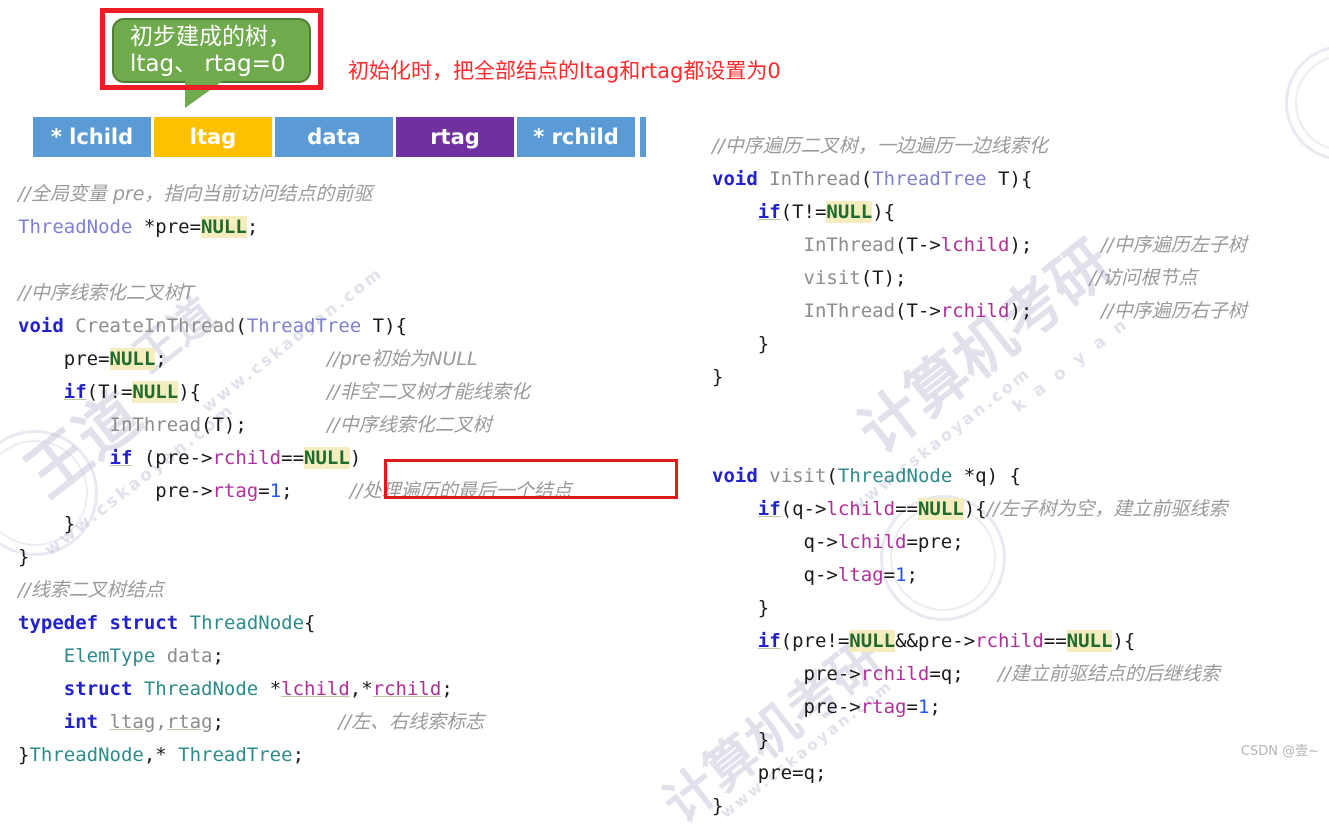  I want to click on node-cell-data: data, so click(334, 137).